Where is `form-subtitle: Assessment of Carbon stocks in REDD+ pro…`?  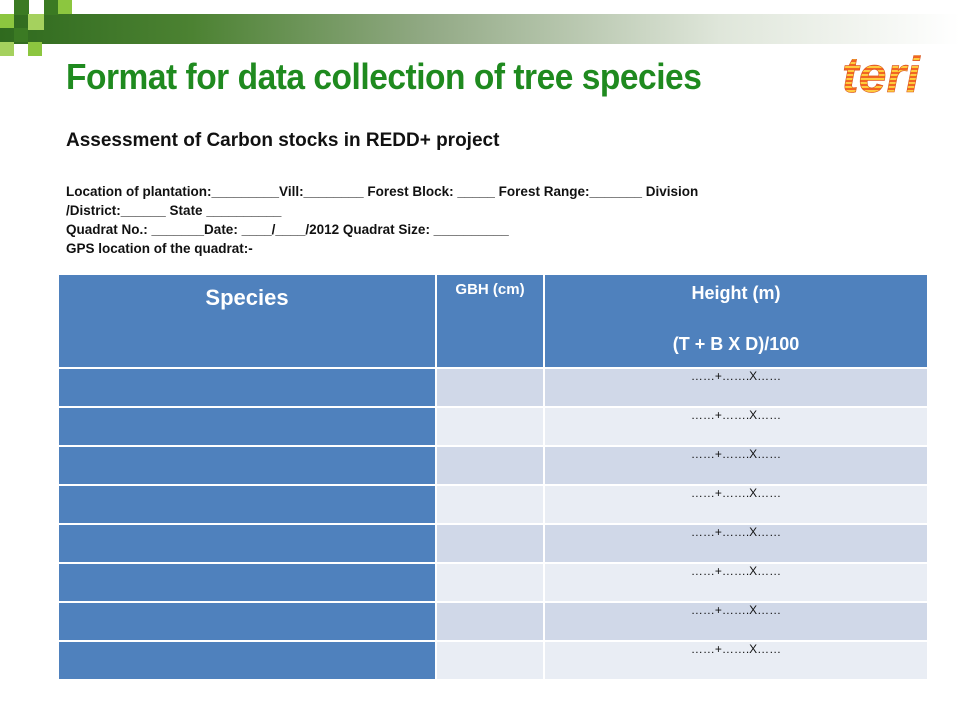 form-subtitle: Assessment of Carbon stocks in REDD+ pro… is located at coordinates (283, 140).